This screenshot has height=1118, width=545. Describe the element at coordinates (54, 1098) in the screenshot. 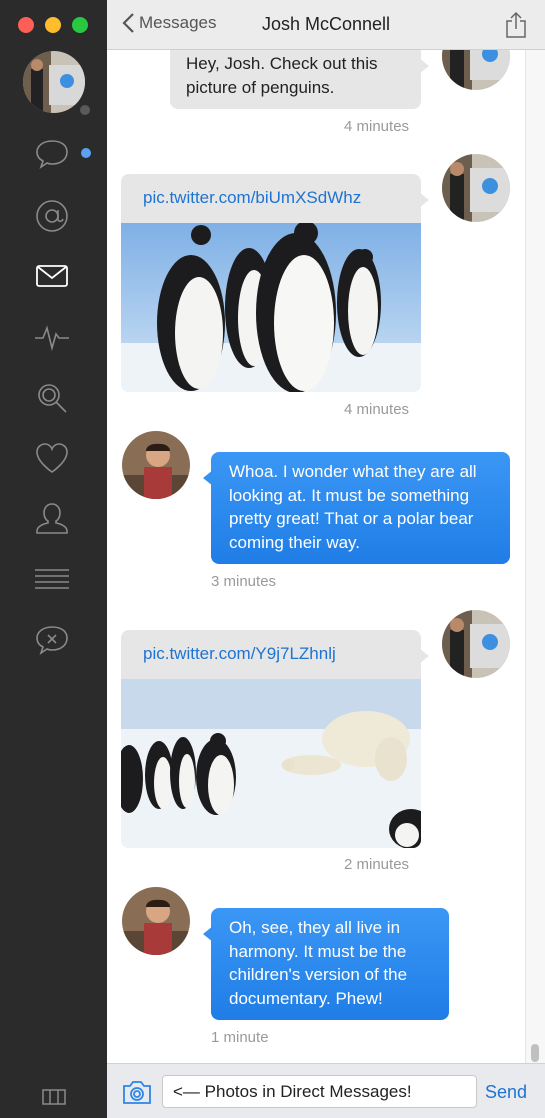

I see `columns-icon` at that location.